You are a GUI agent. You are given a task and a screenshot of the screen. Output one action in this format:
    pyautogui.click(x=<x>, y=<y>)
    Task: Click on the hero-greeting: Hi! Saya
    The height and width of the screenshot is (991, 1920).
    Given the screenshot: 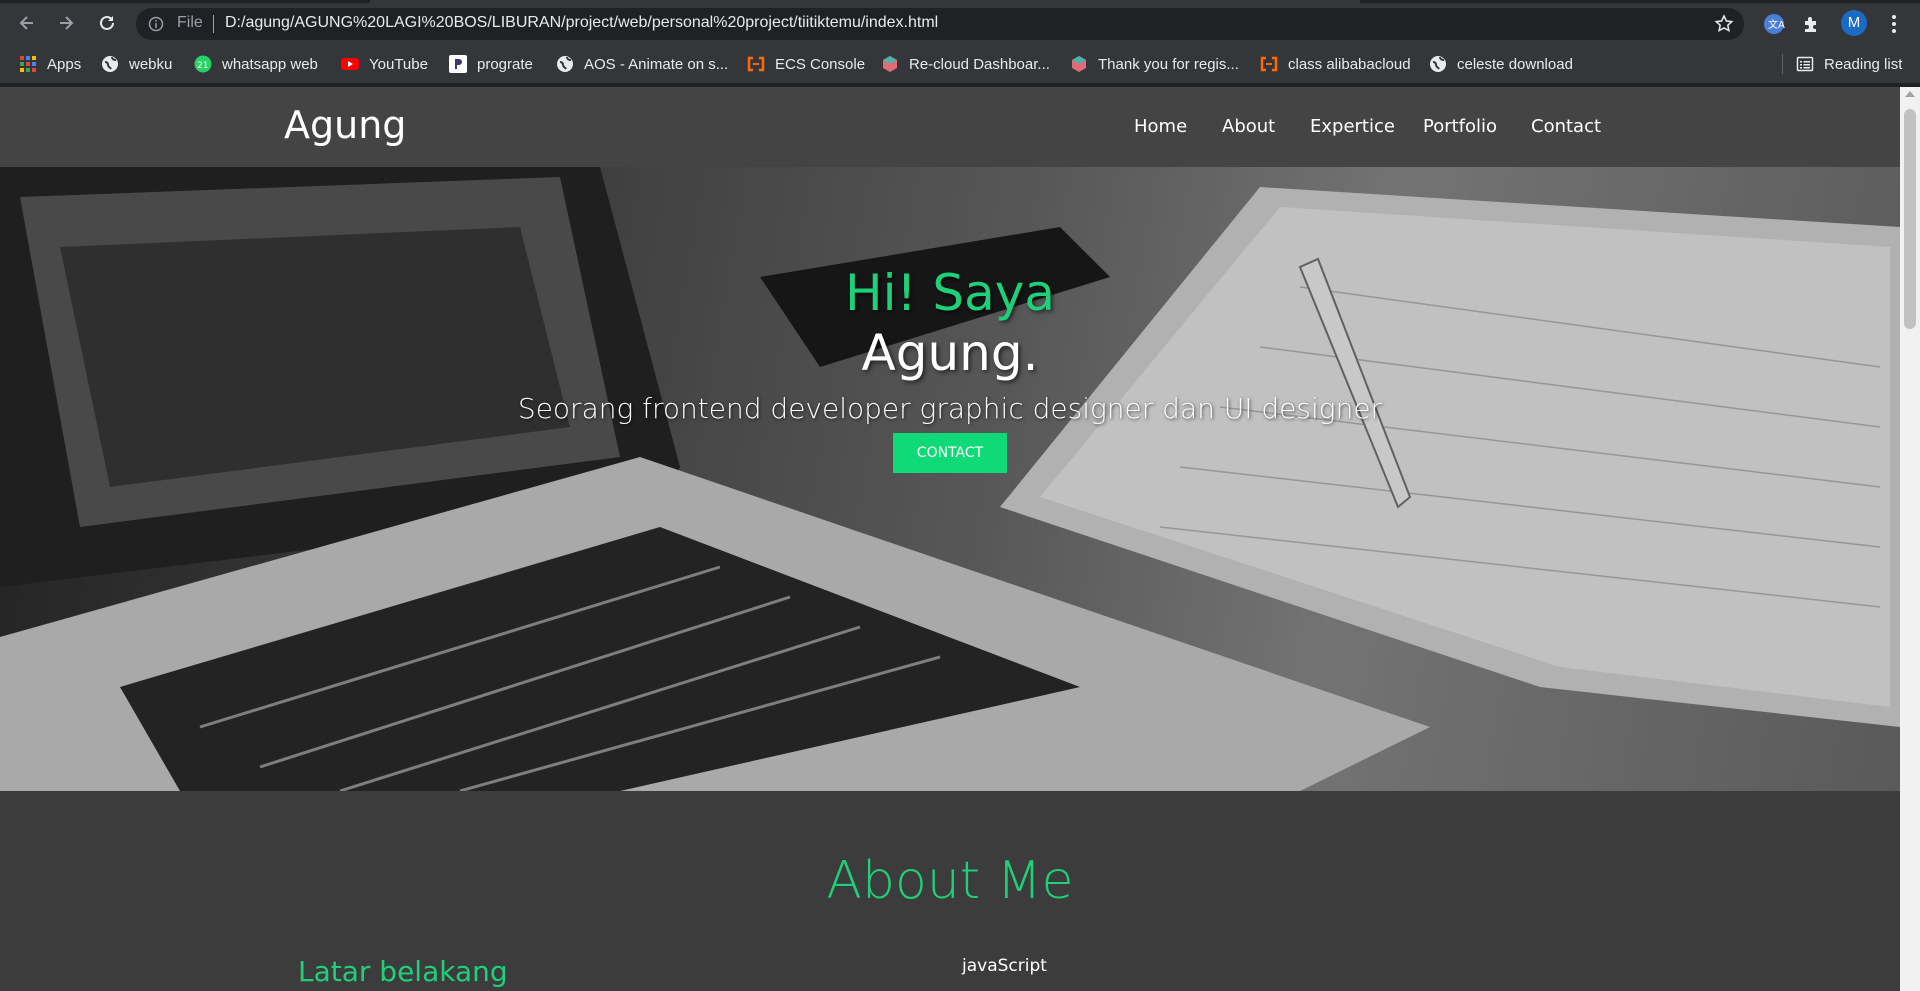 What is the action you would take?
    pyautogui.click(x=950, y=293)
    